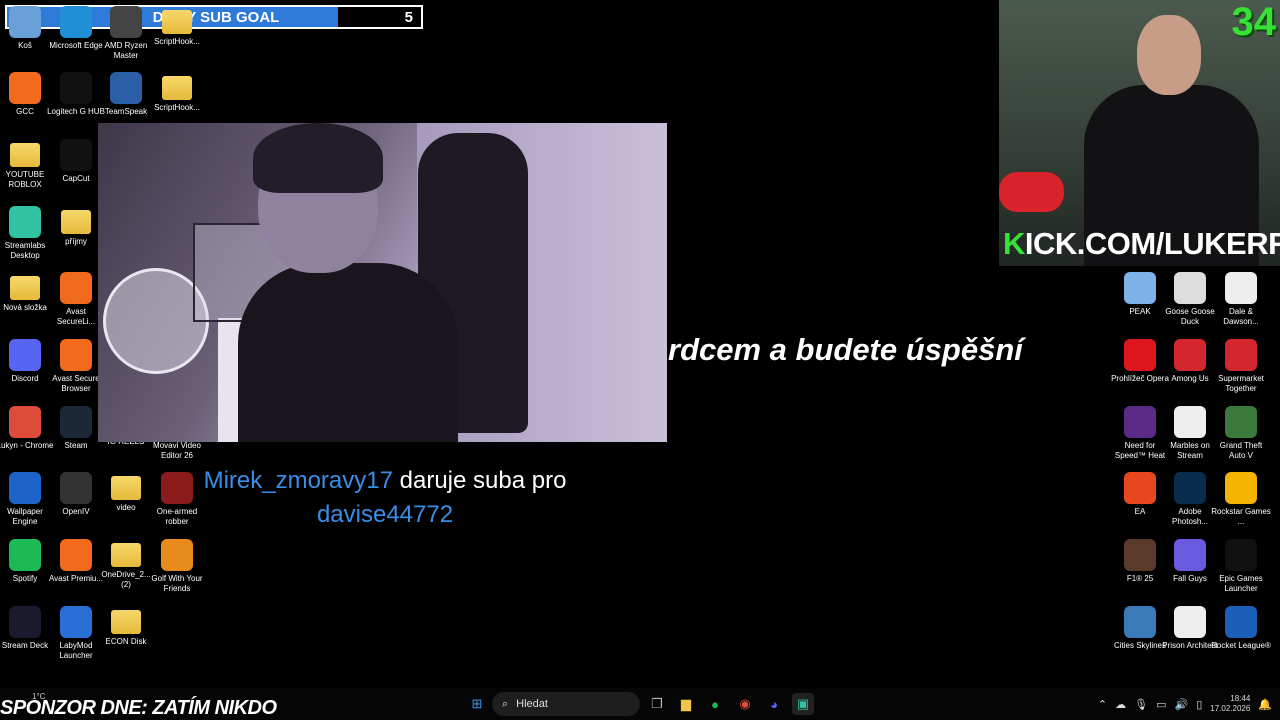 The height and width of the screenshot is (720, 1280). What do you see at coordinates (76, 622) in the screenshot?
I see `labymod-icon` at bounding box center [76, 622].